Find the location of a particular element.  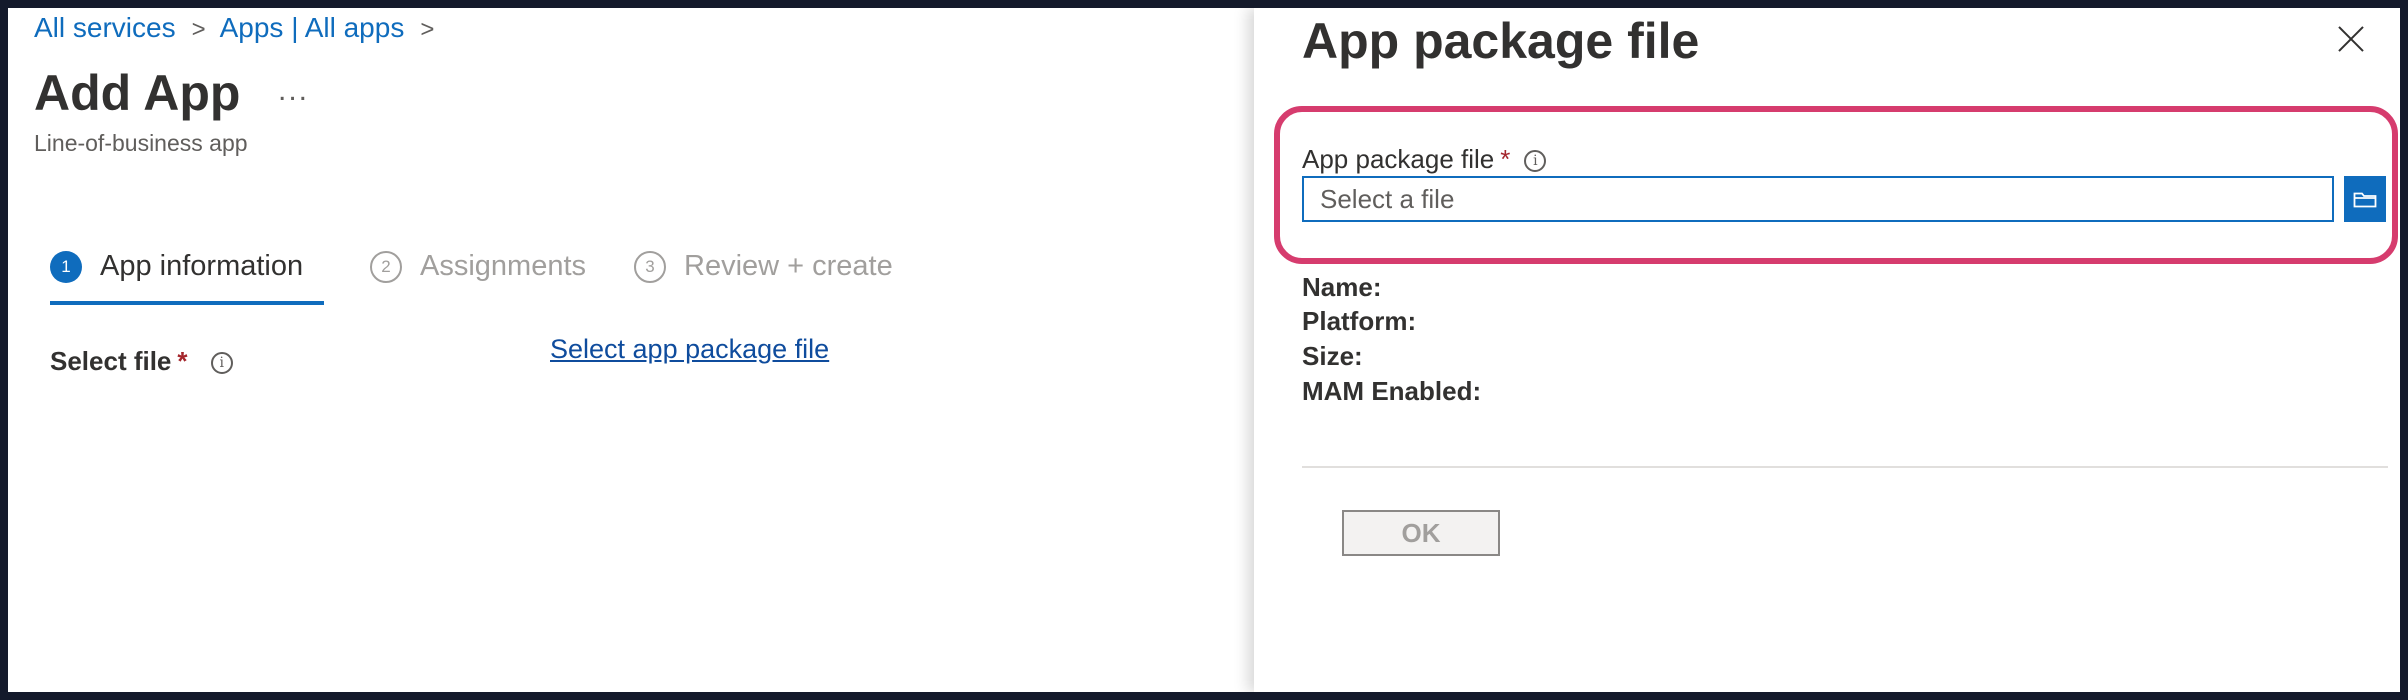

select-file-label-text: Select file is located at coordinates (111, 361).